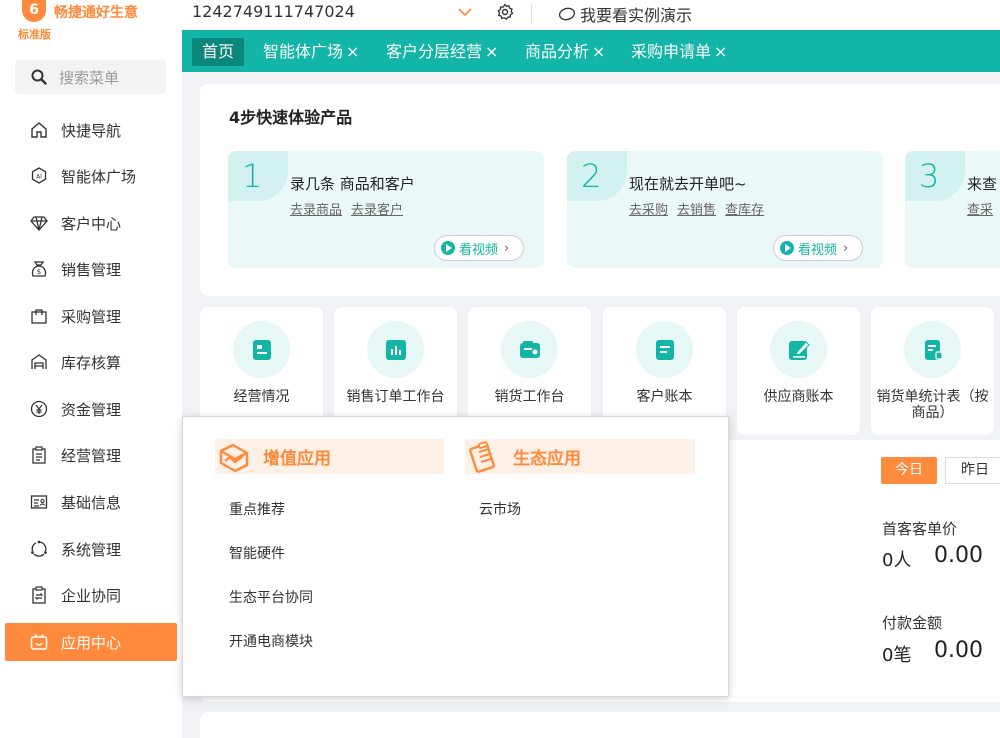 The height and width of the screenshot is (738, 1000). I want to click on top-bar: 1242749111747024 我要看实例演示, so click(591, 15).